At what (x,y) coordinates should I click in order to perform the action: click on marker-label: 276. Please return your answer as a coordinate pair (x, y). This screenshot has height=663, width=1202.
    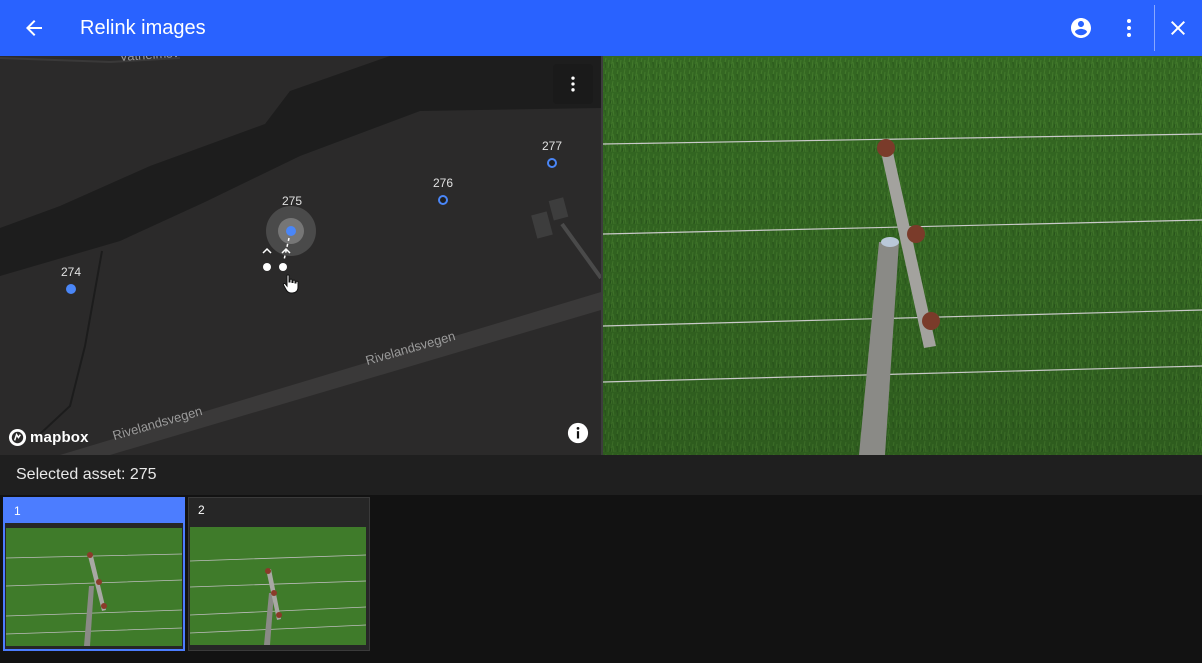
    Looking at the image, I should click on (443, 183).